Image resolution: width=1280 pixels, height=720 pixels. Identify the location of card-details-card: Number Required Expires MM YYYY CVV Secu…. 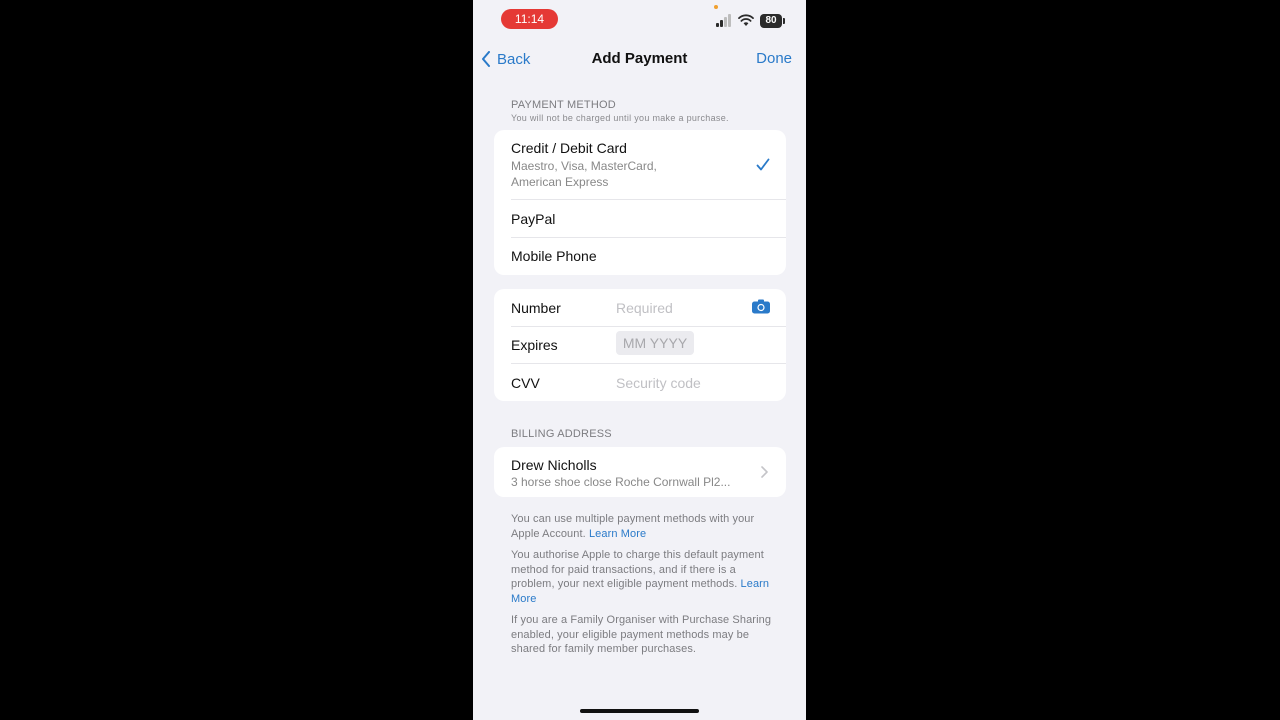
(640, 345).